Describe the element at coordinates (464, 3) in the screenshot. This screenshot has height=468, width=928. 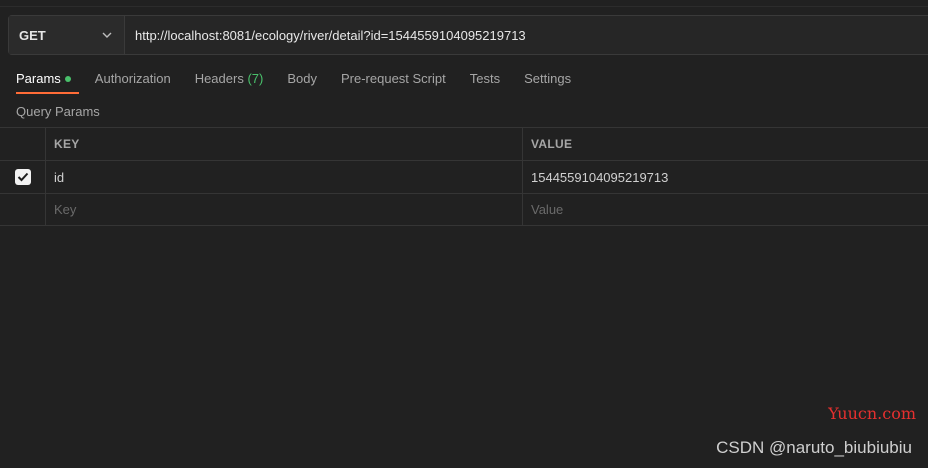
I see `top-divider` at that location.